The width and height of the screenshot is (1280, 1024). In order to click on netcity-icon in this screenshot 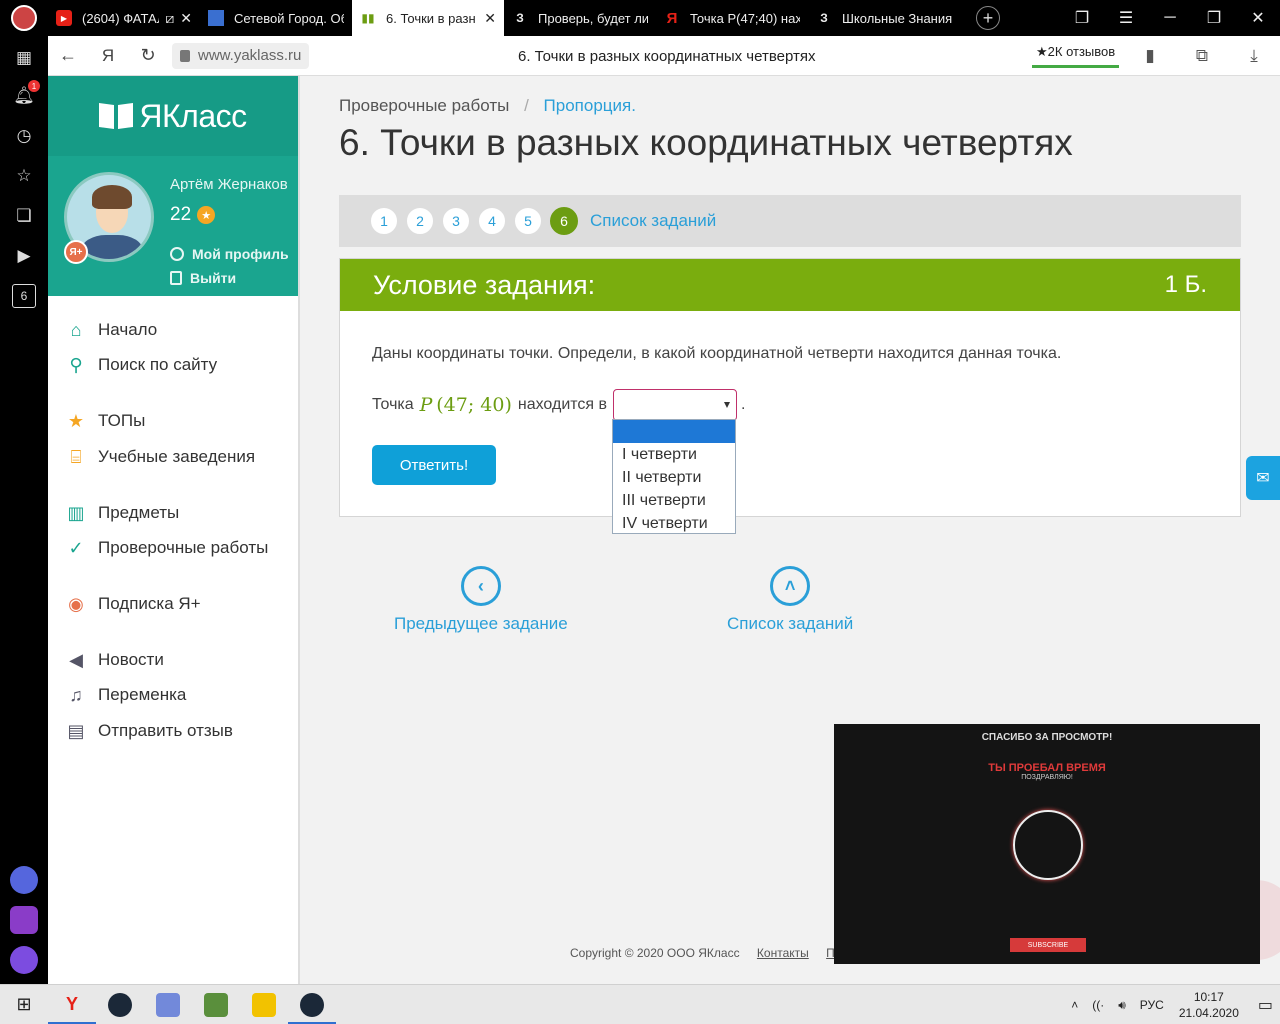, I will do `click(216, 18)`.